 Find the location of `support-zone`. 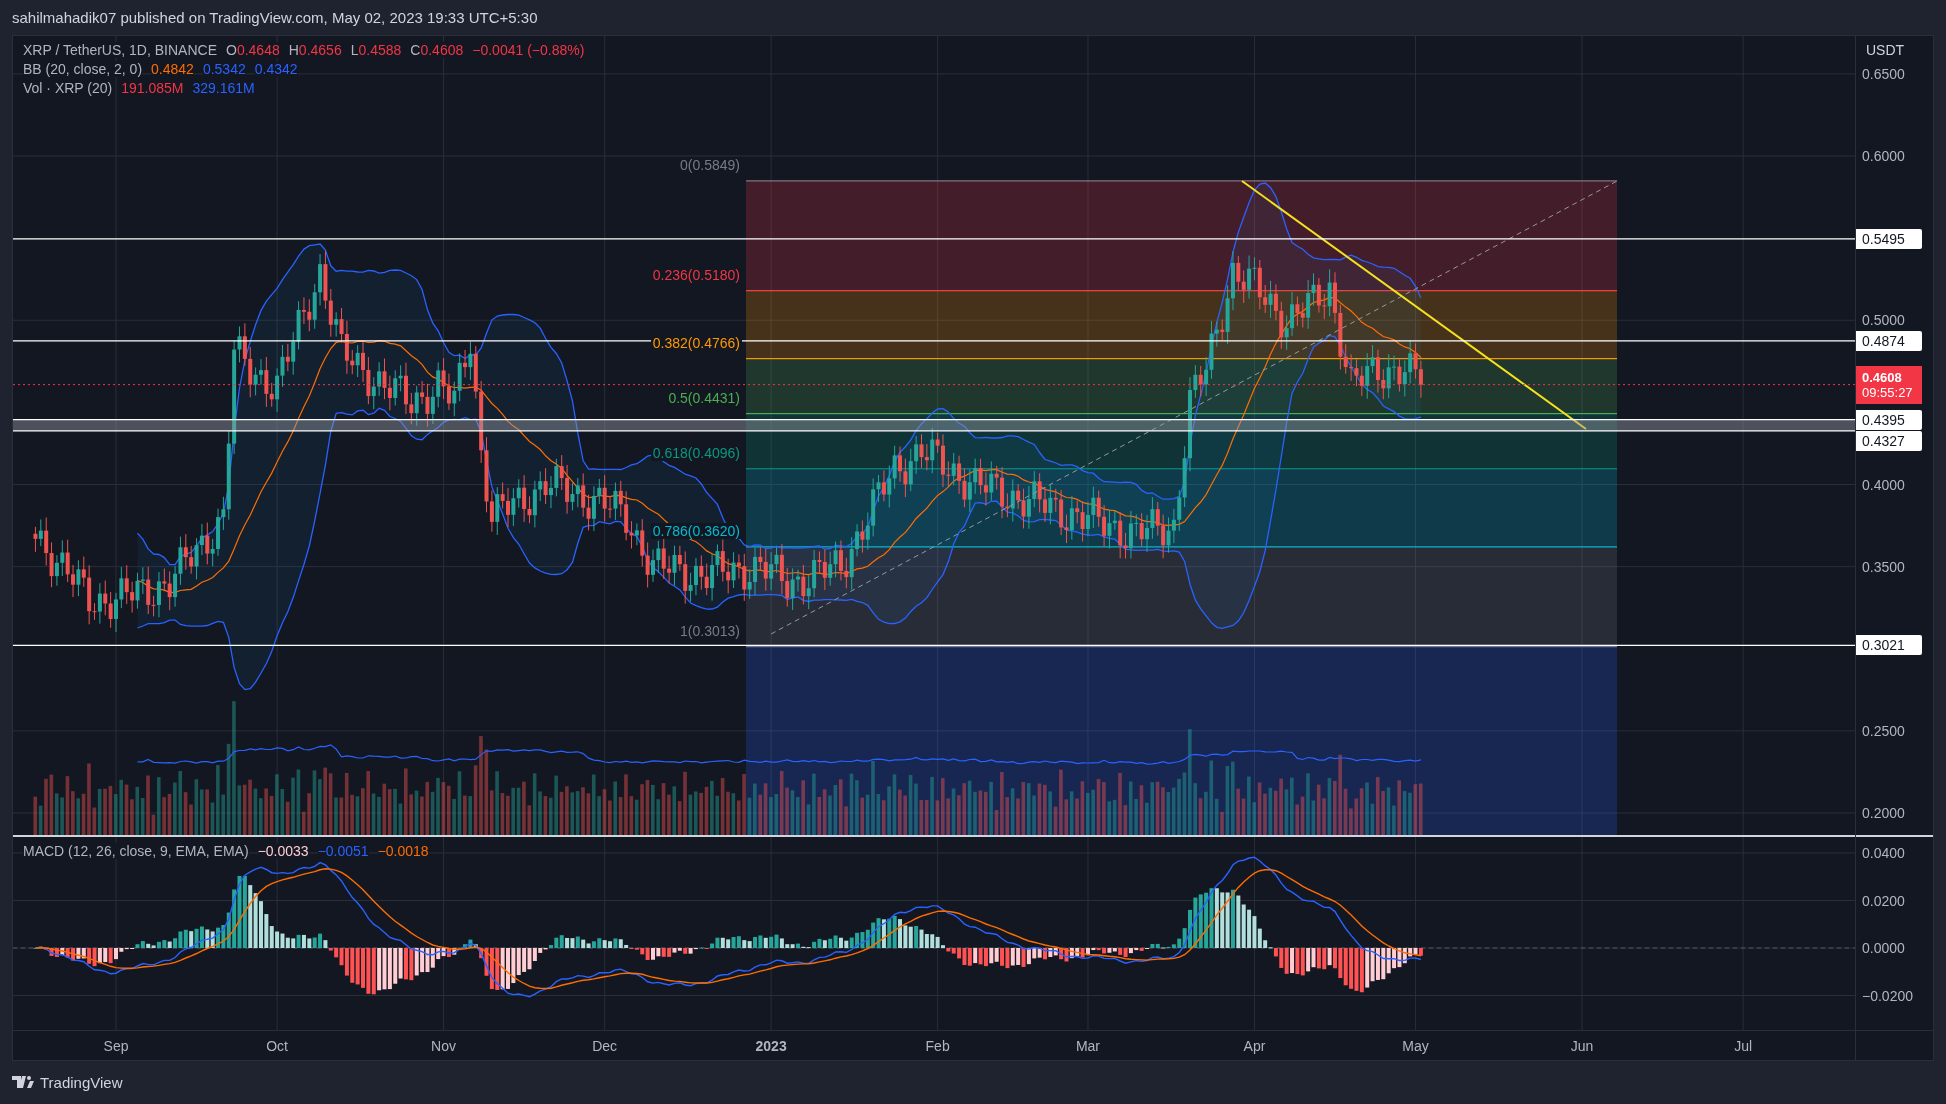

support-zone is located at coordinates (934, 425).